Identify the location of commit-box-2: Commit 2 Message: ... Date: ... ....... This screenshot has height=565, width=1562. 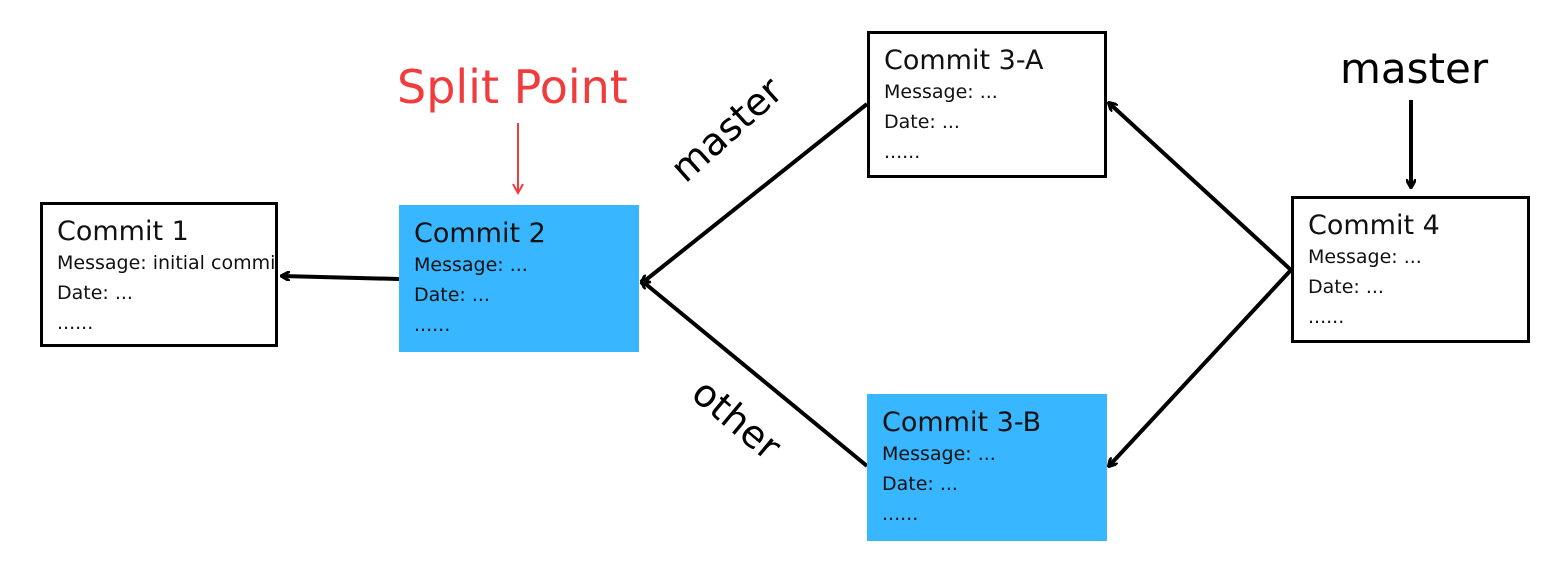
(519, 278).